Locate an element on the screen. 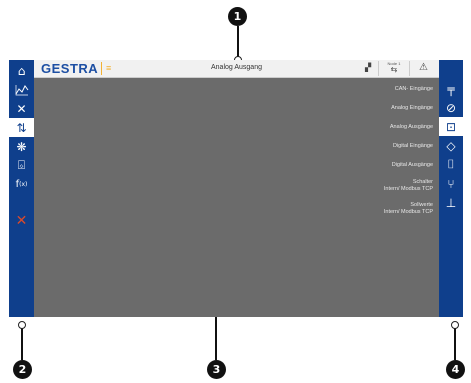  right-nav-bar: ╤ ⊘ ⊡ ◇ ⌷ ⑂ ⊥ is located at coordinates (451, 188).